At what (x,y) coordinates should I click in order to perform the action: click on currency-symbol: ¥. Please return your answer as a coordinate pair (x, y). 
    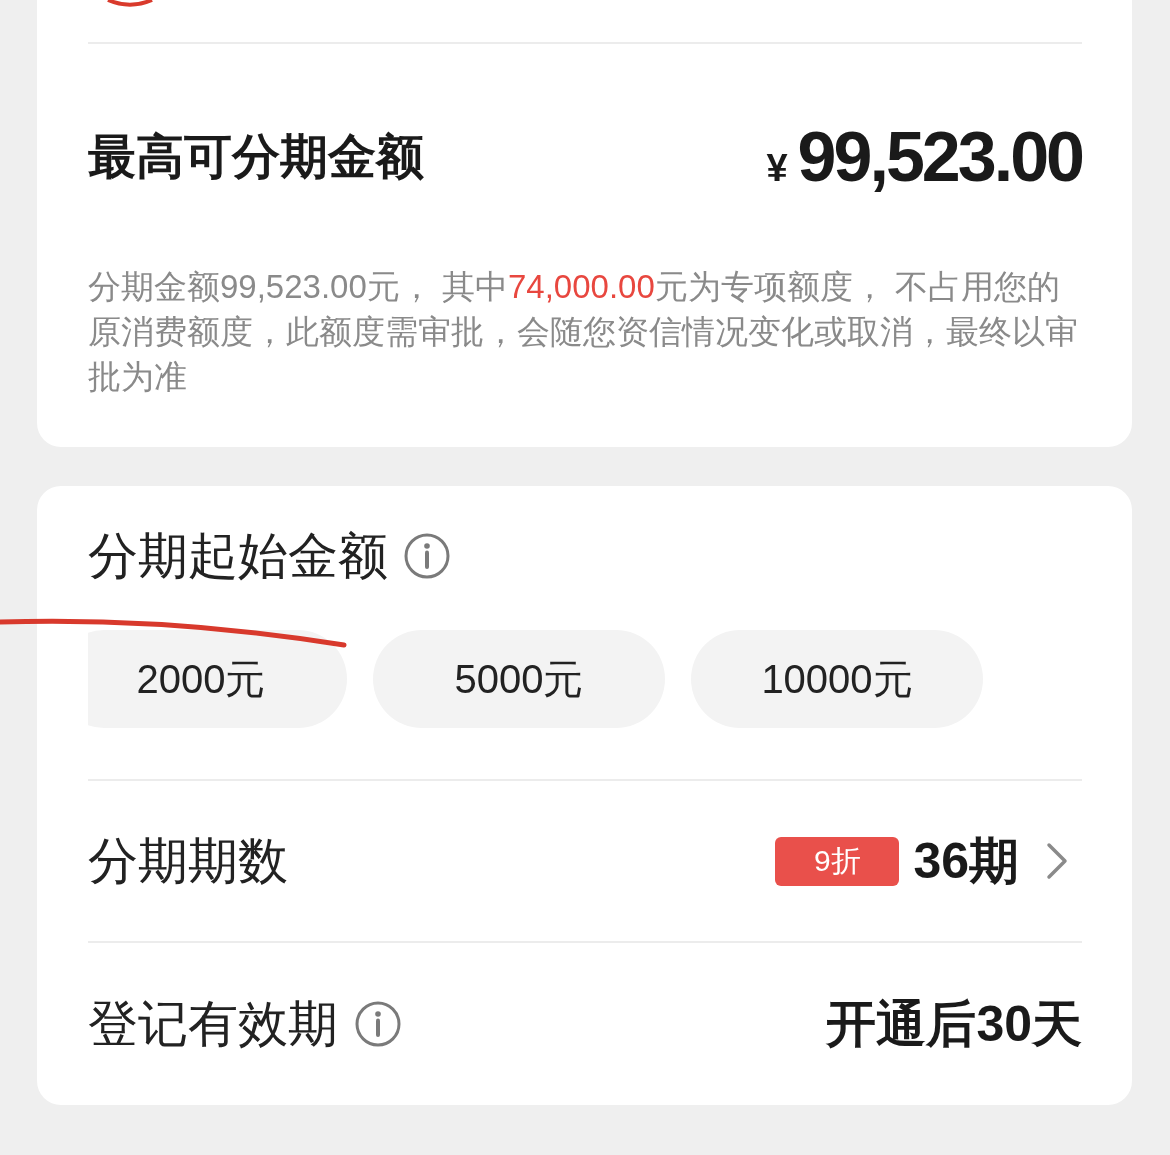
    Looking at the image, I should click on (777, 168).